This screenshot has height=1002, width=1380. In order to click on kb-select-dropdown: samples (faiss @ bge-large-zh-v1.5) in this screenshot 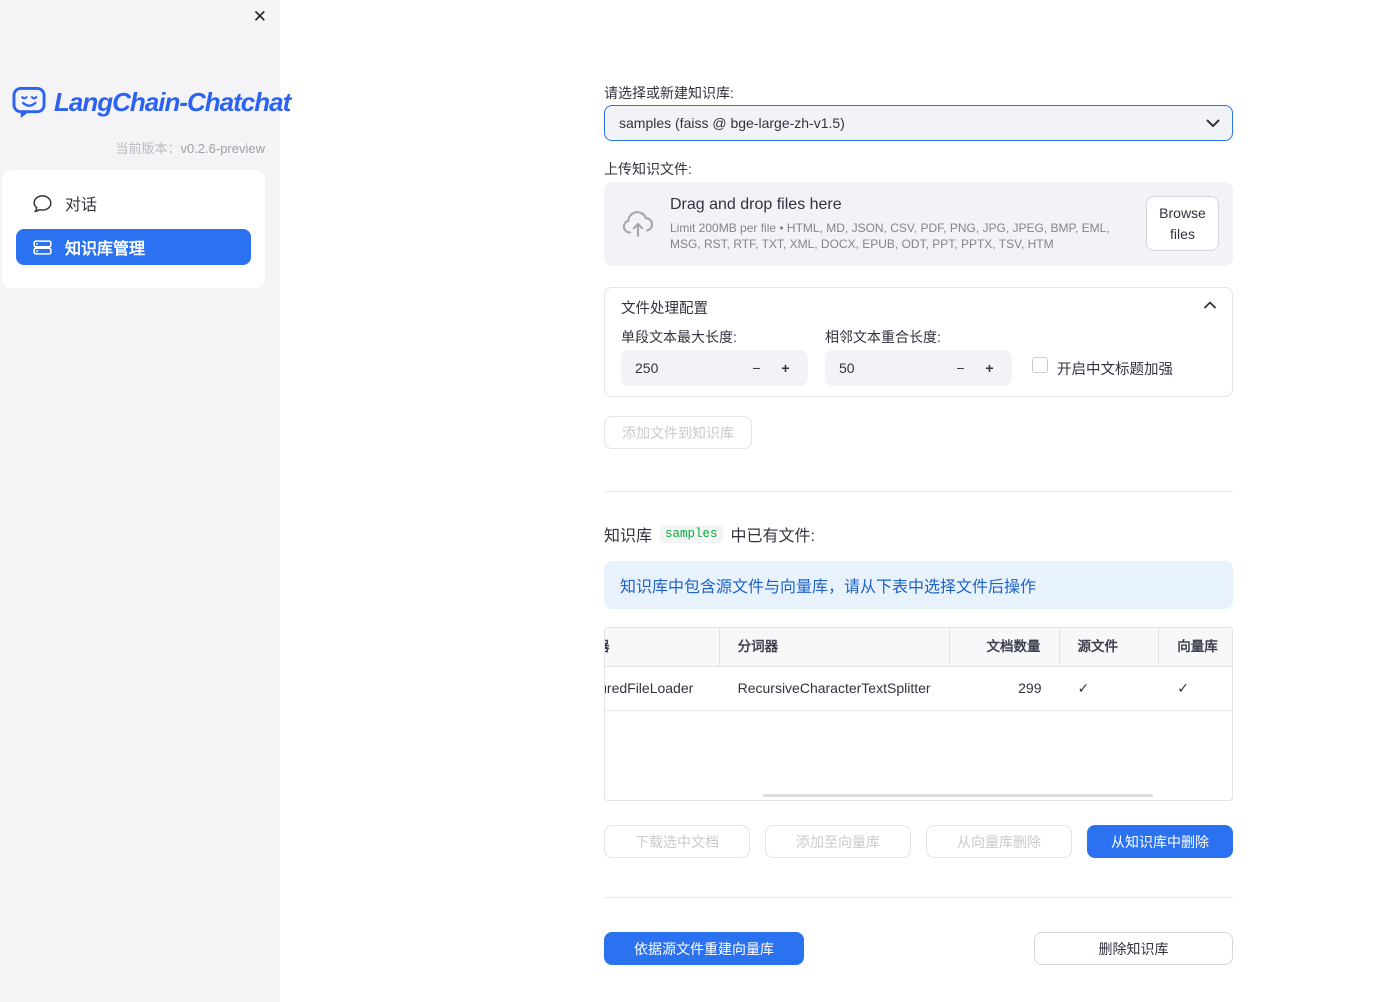, I will do `click(918, 123)`.